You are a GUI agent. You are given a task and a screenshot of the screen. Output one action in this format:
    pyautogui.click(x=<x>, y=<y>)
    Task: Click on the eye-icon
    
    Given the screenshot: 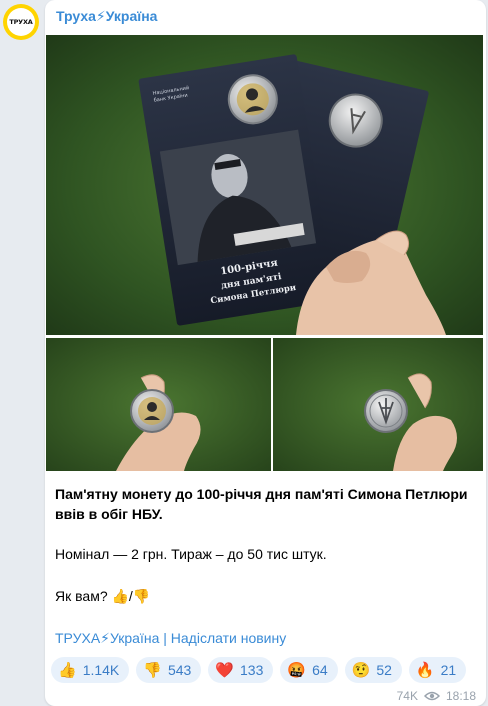 What is the action you would take?
    pyautogui.click(x=431, y=696)
    